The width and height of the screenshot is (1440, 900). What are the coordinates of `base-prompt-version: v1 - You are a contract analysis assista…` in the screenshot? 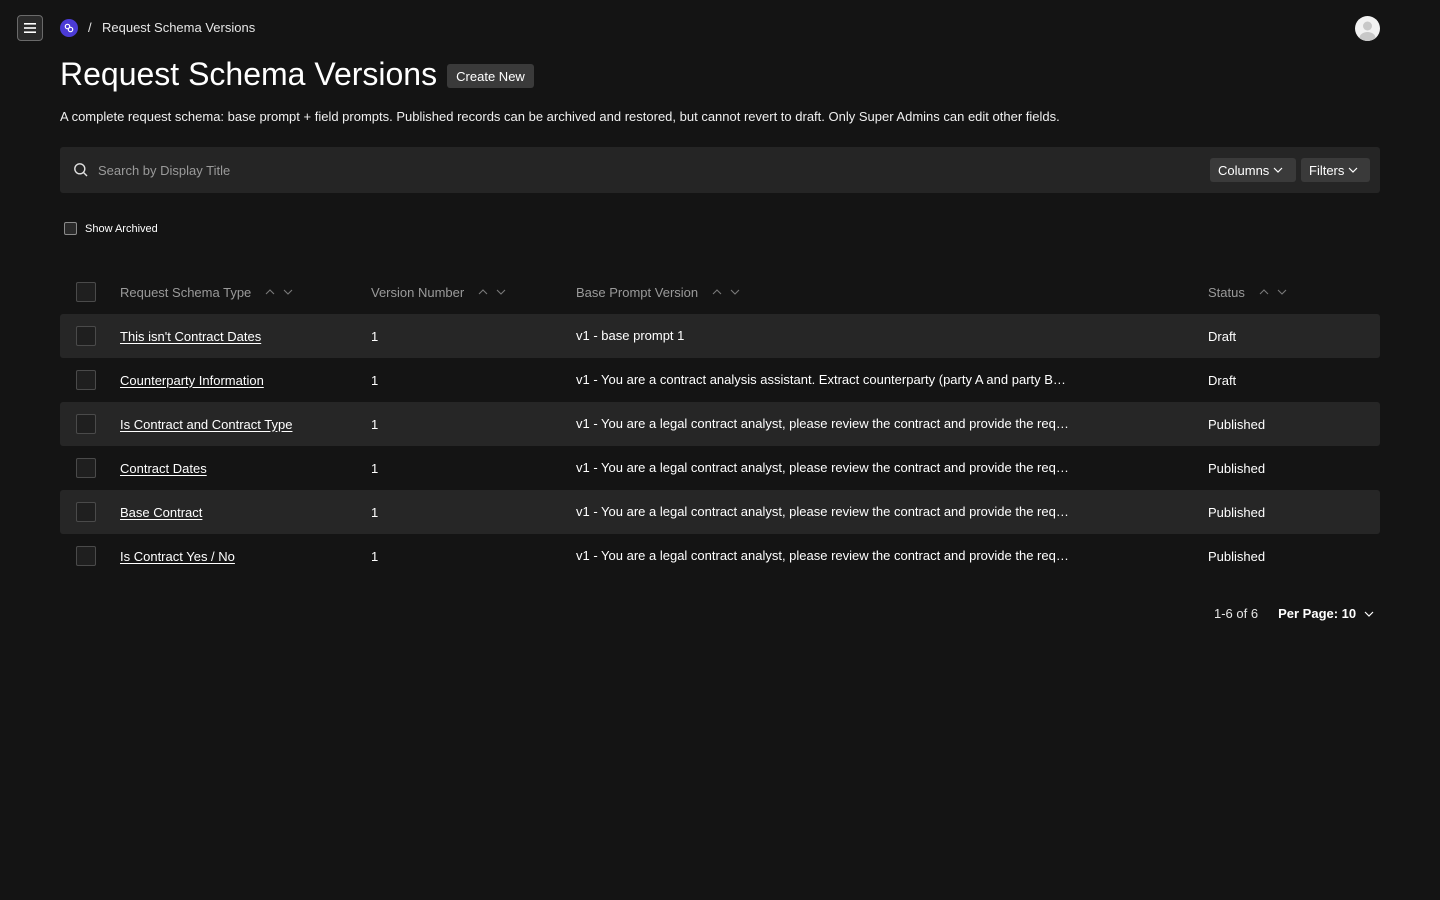 It's located at (821, 379).